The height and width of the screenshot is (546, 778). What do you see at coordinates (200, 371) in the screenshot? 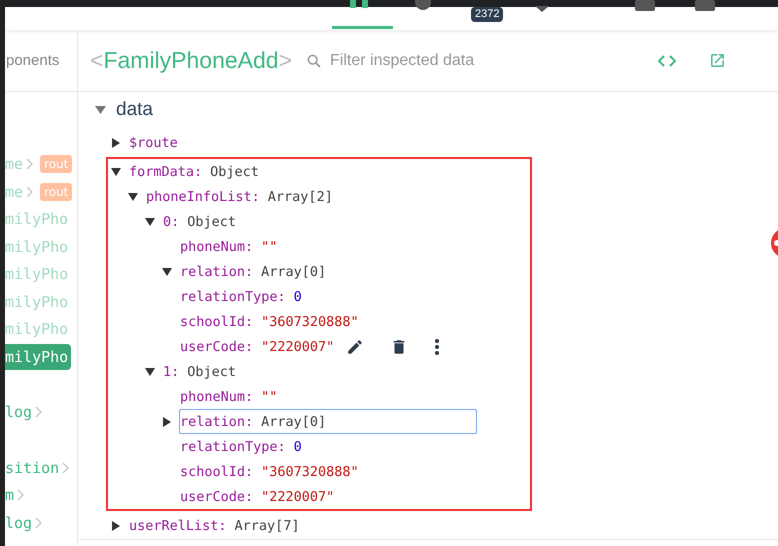
I see `property-row: 1: Object` at bounding box center [200, 371].